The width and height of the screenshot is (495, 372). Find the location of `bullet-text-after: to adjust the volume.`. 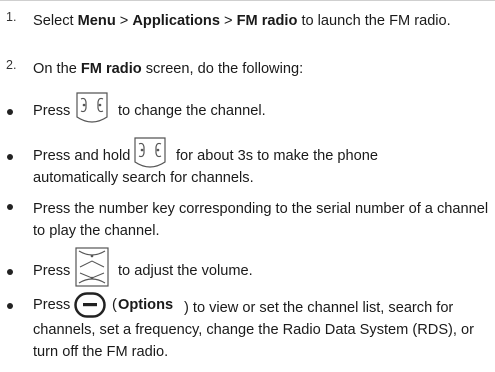

bullet-text-after: to adjust the volume. is located at coordinates (185, 271).